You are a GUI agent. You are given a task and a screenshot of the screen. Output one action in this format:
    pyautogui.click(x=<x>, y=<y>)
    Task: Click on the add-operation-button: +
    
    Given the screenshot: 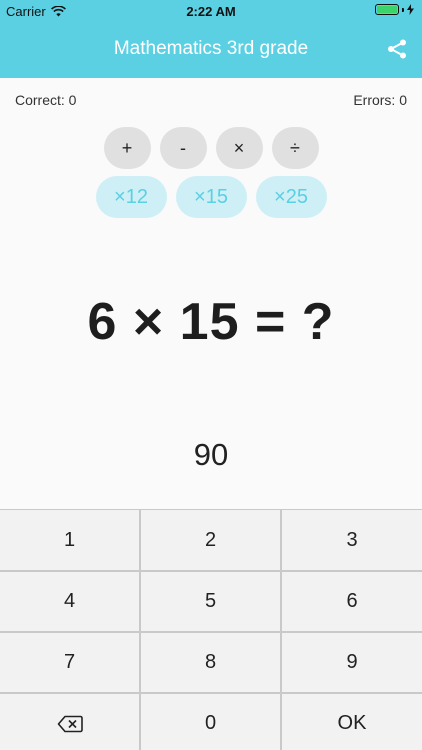 What is the action you would take?
    pyautogui.click(x=127, y=148)
    